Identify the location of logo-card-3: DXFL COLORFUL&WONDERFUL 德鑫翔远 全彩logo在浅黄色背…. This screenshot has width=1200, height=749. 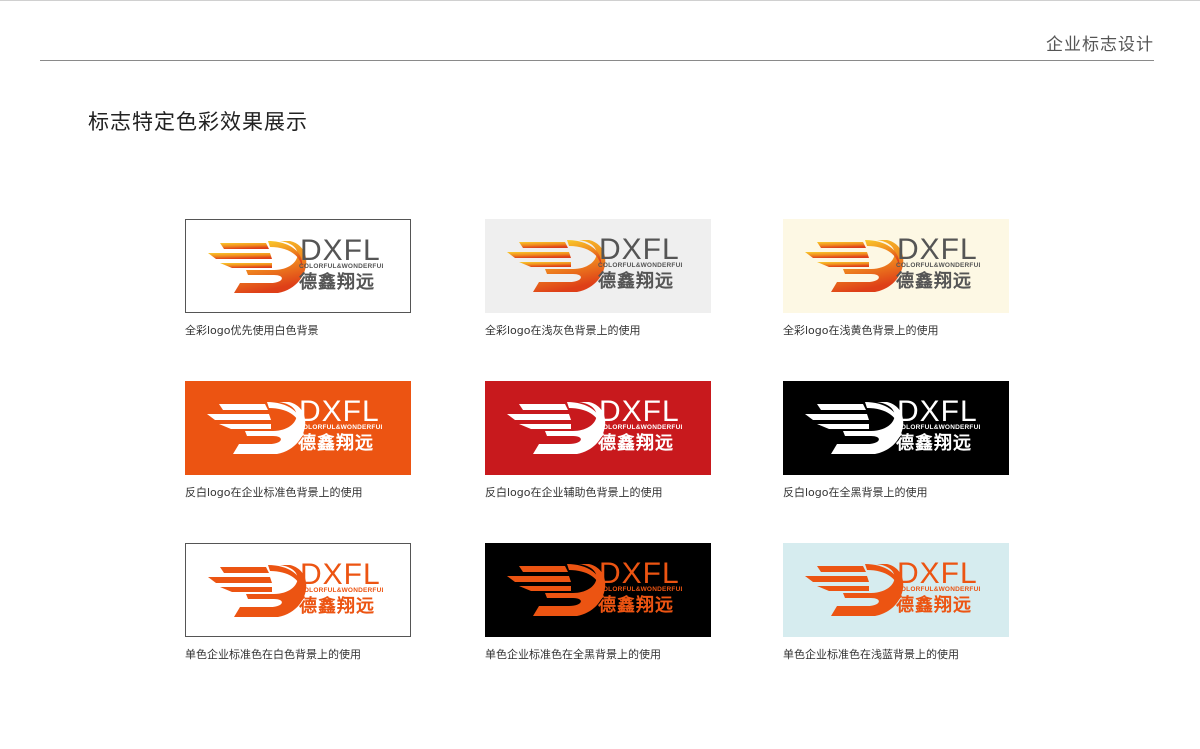
(896, 278).